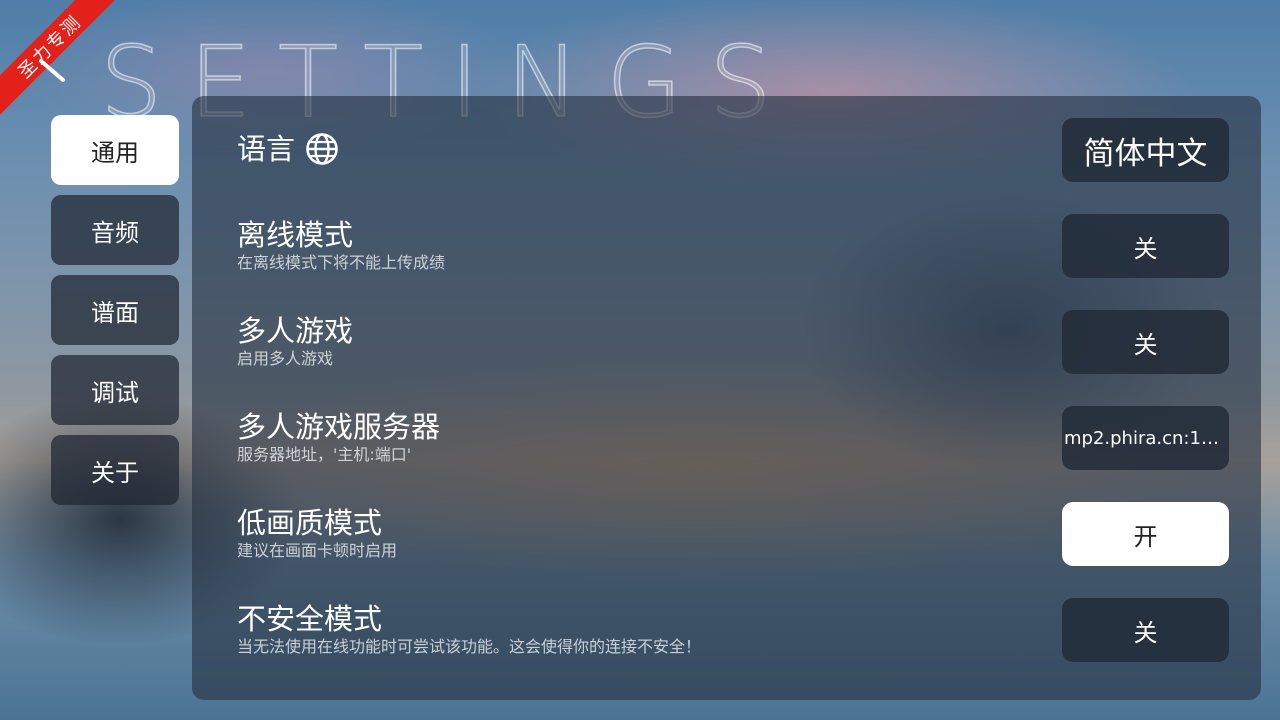 The image size is (1280, 720). What do you see at coordinates (1145, 246) in the screenshot?
I see `offline-toggle: 关` at bounding box center [1145, 246].